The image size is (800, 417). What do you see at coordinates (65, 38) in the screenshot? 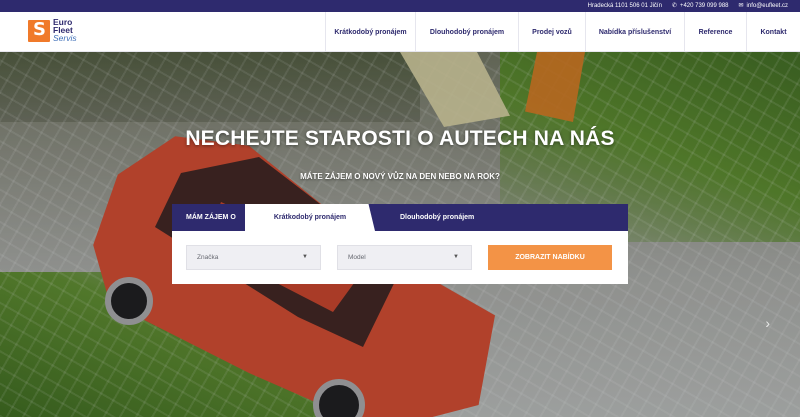
I see `logo-line-3: Servis` at bounding box center [65, 38].